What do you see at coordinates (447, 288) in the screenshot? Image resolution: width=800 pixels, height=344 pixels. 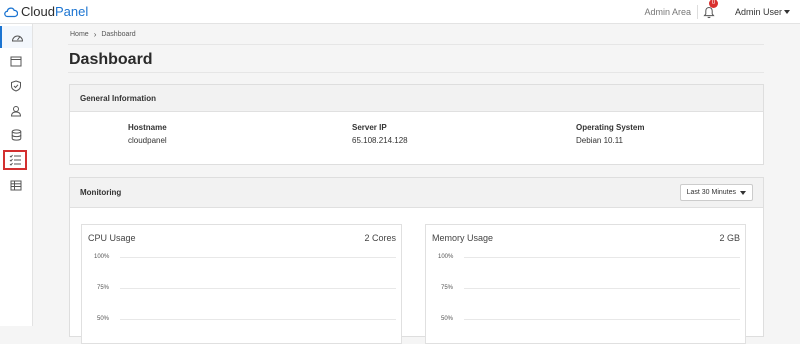 I see `memory-tick-label: 75%` at bounding box center [447, 288].